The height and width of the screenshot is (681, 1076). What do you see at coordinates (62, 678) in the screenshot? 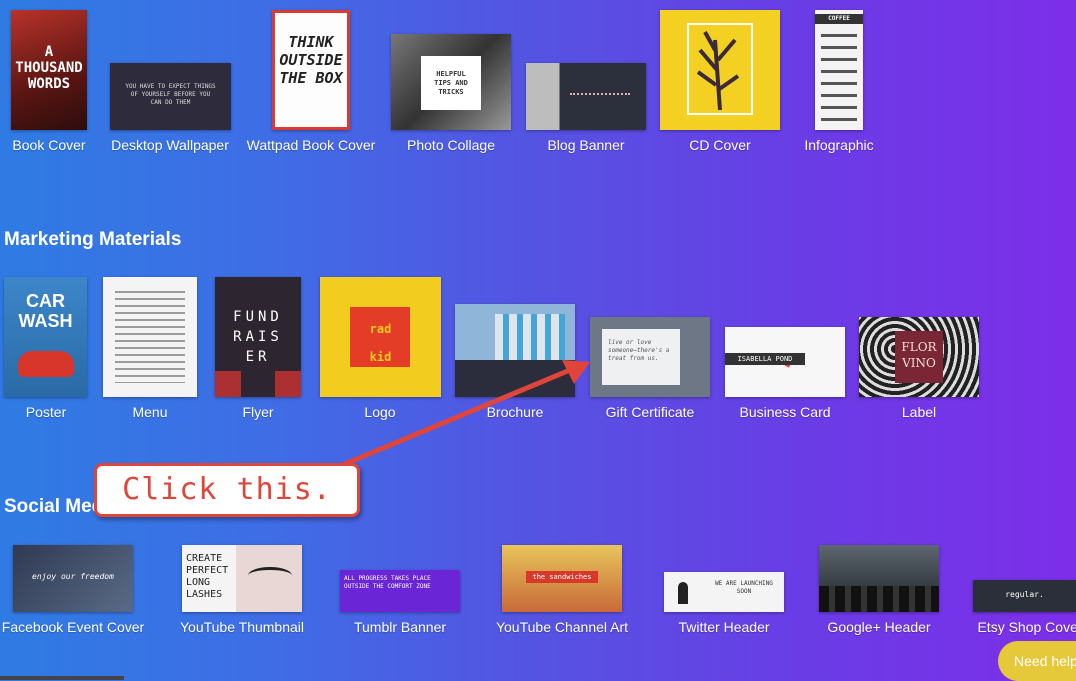
I see `bottom-scrollbar` at bounding box center [62, 678].